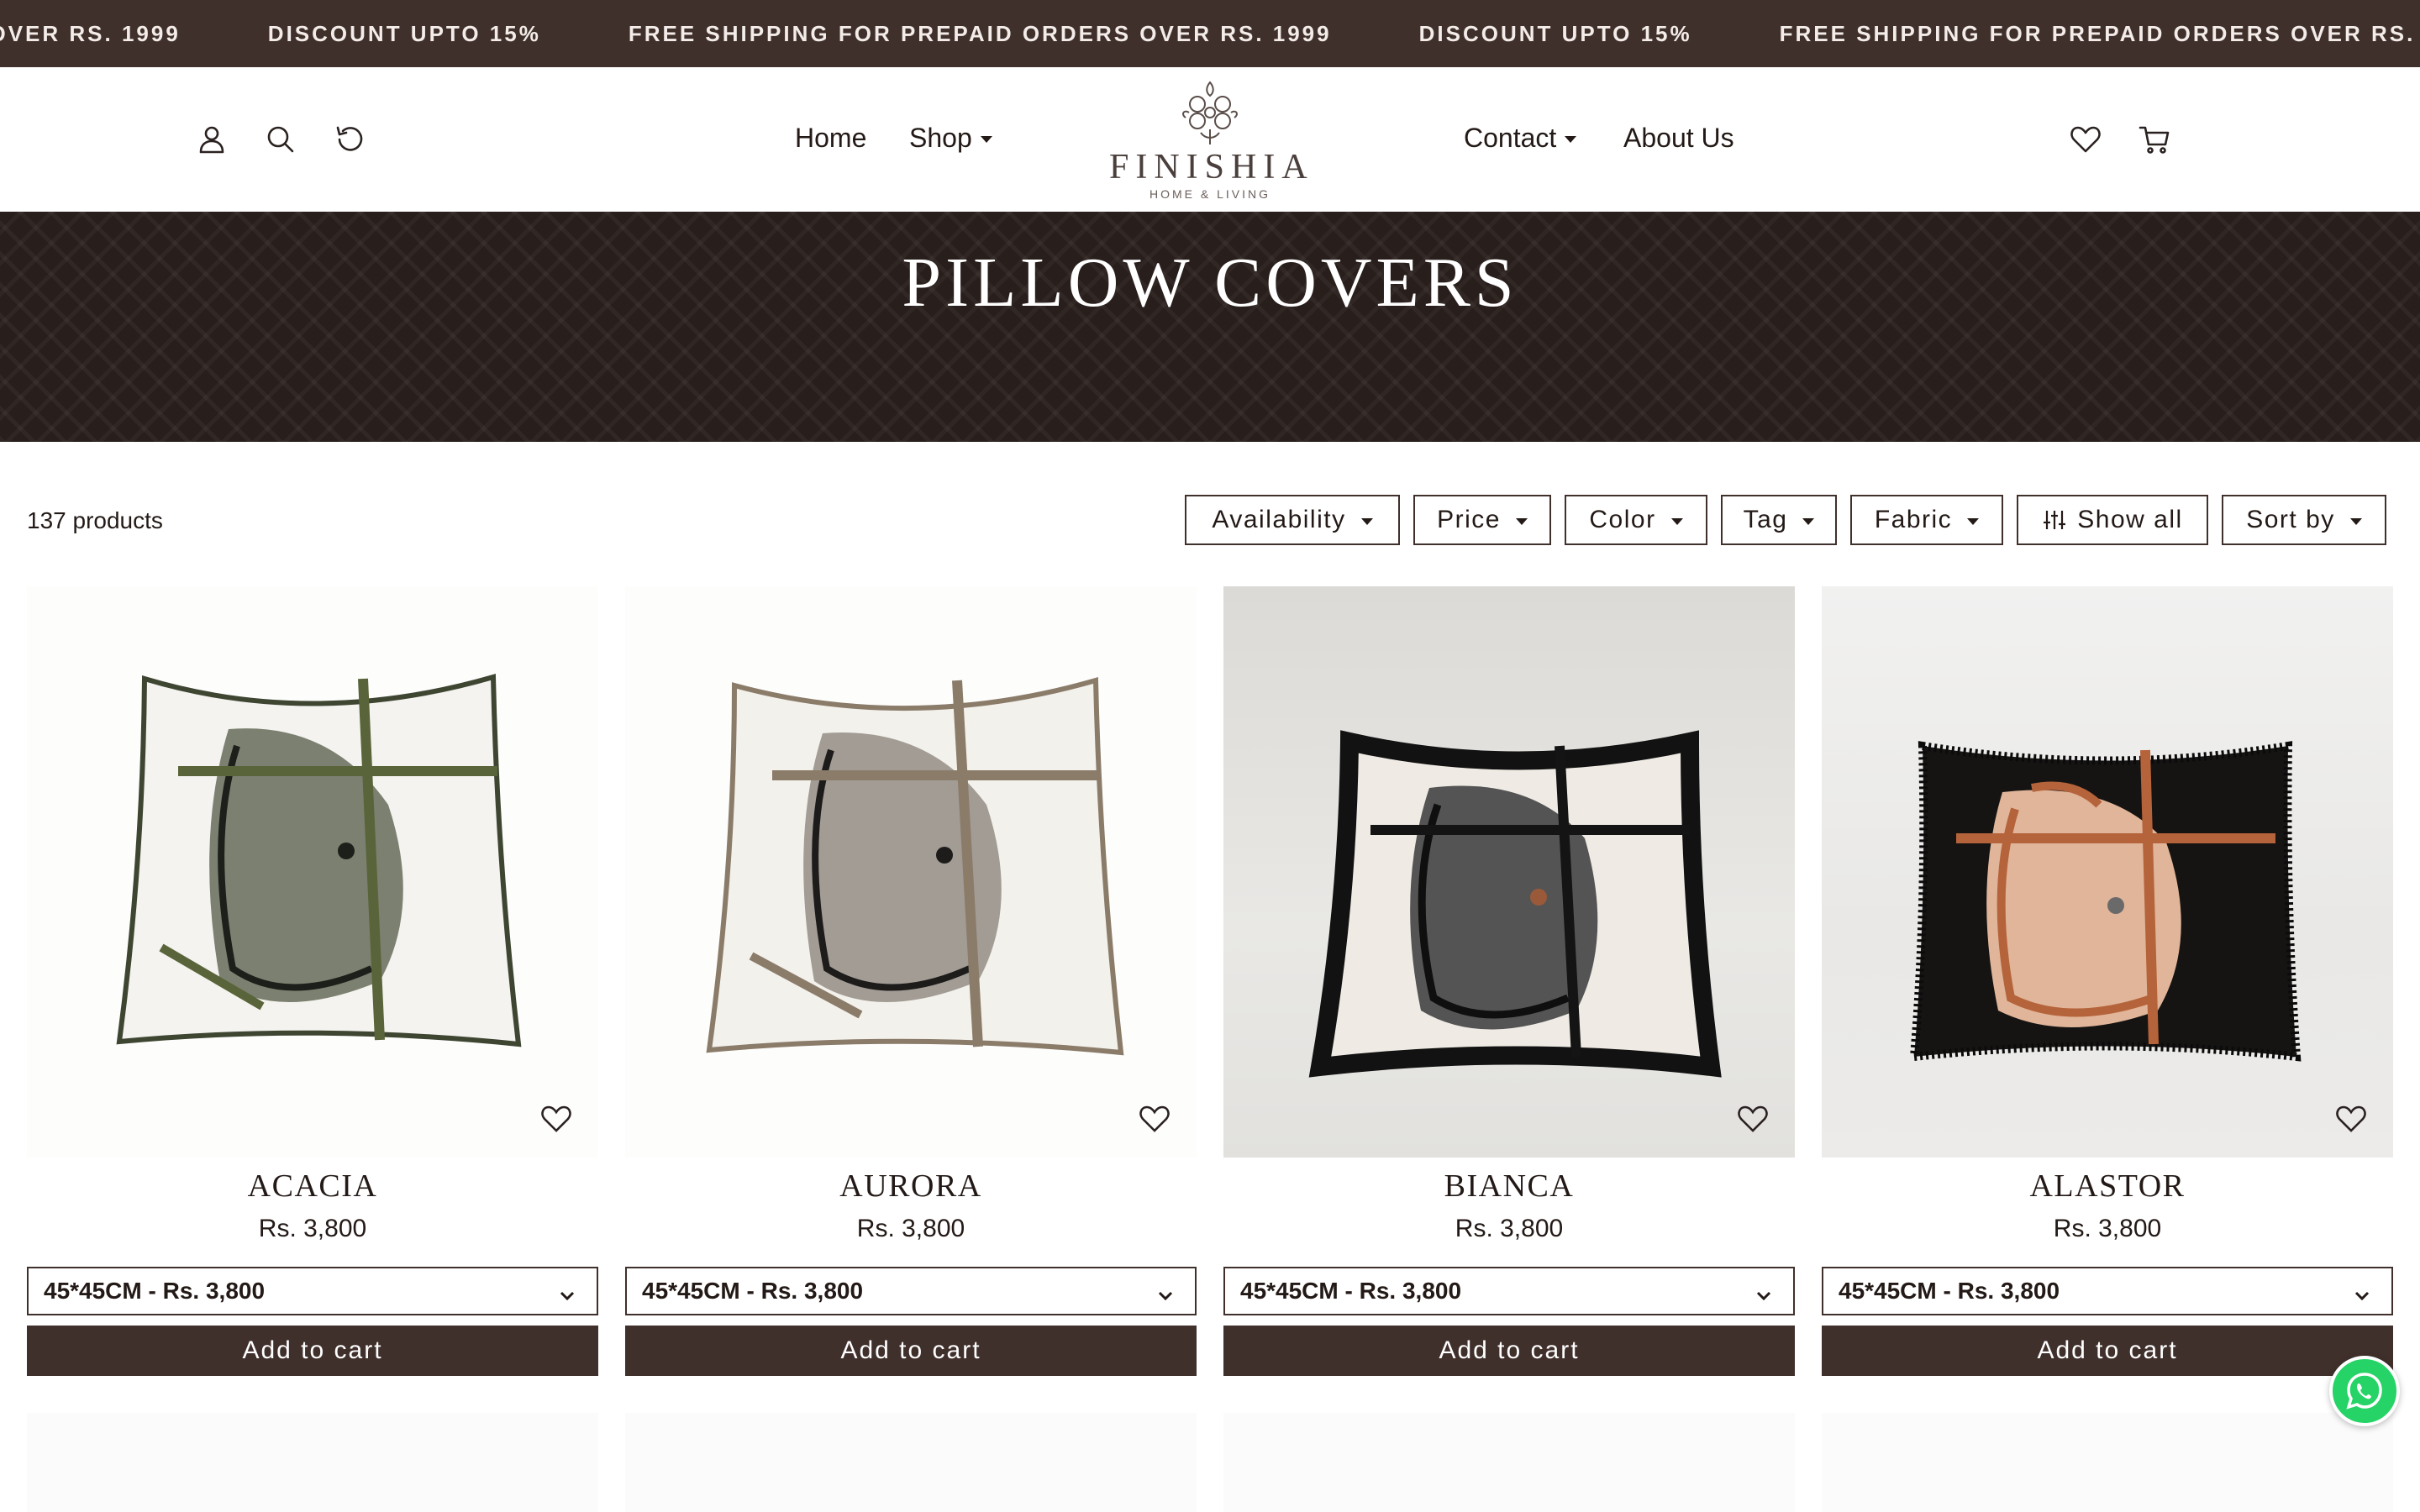  Describe the element at coordinates (1510, 138) in the screenshot. I see `nav-contact-label: Contact` at that location.